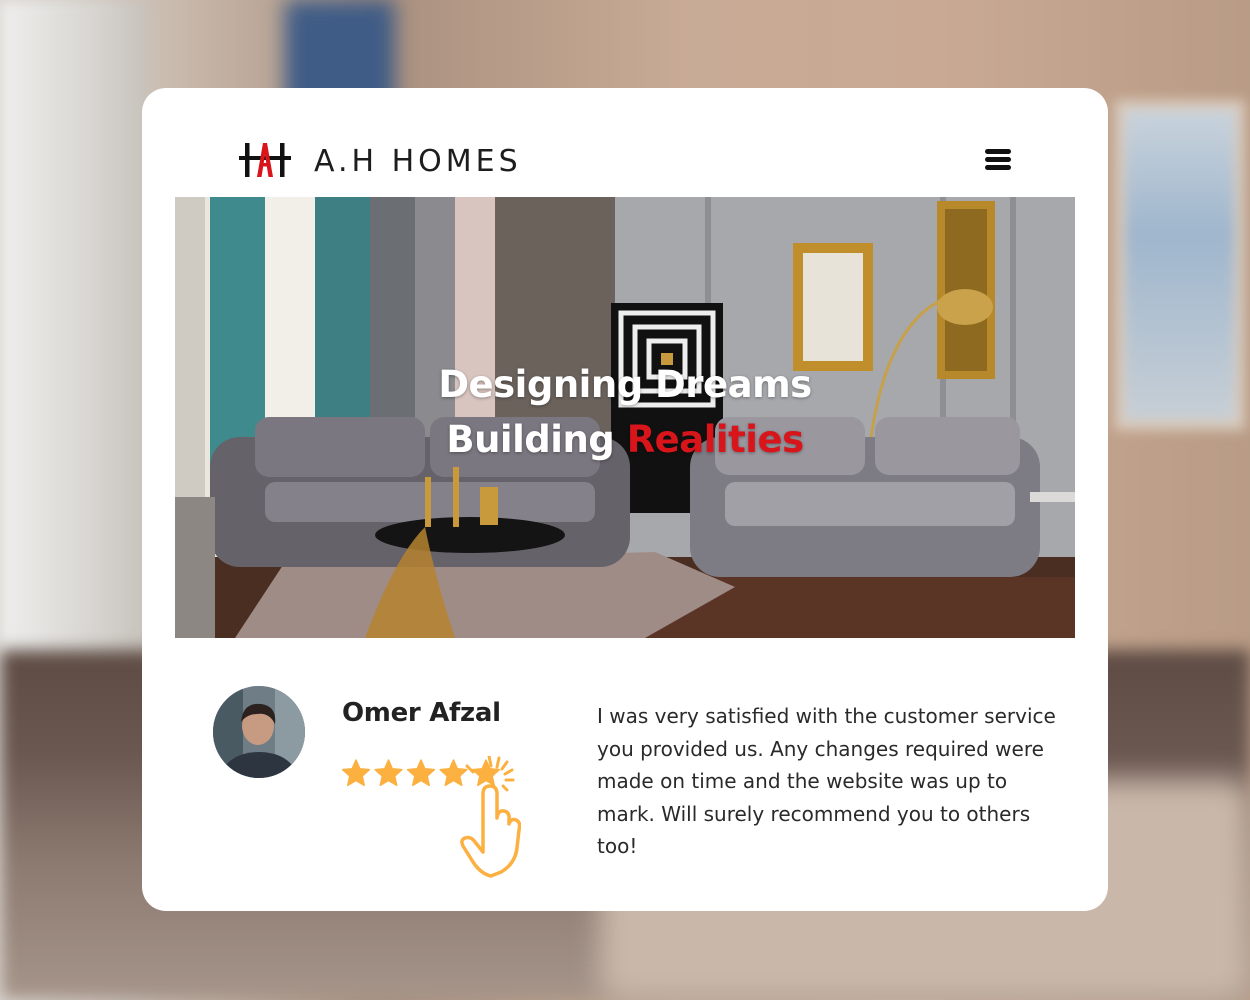  What do you see at coordinates (530, 439) in the screenshot?
I see `hero-line-2-prefix: Building` at bounding box center [530, 439].